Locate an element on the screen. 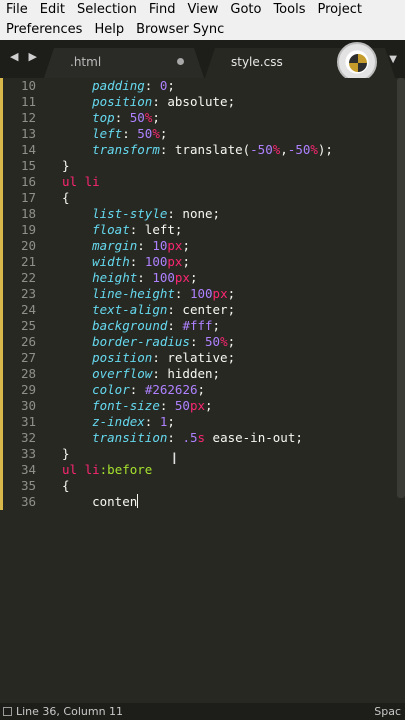  code-text: overflow: hidden; is located at coordinates (141, 374).